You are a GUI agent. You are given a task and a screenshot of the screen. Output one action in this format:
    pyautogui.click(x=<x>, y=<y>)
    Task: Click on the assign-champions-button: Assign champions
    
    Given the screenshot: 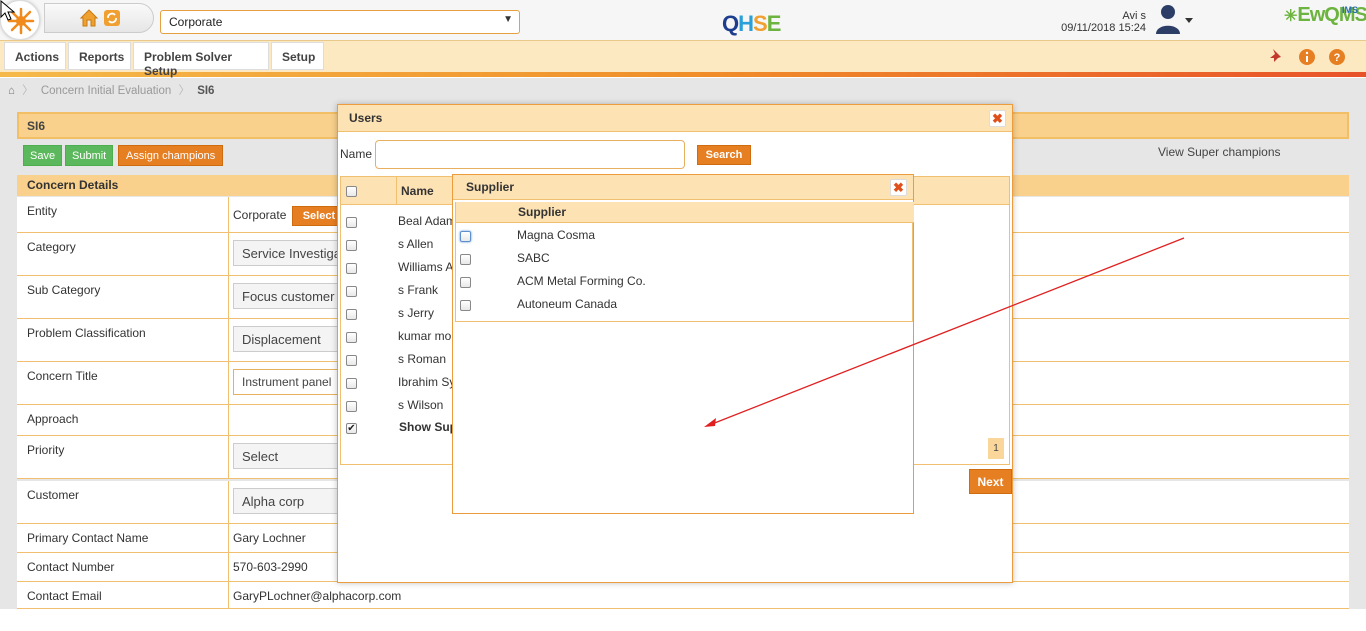 What is the action you would take?
    pyautogui.click(x=171, y=155)
    